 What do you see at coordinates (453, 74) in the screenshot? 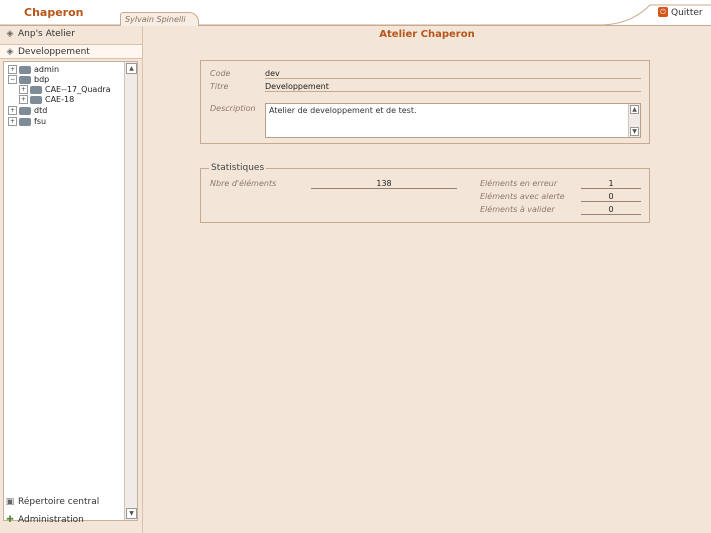
I see `code-field: dev` at bounding box center [453, 74].